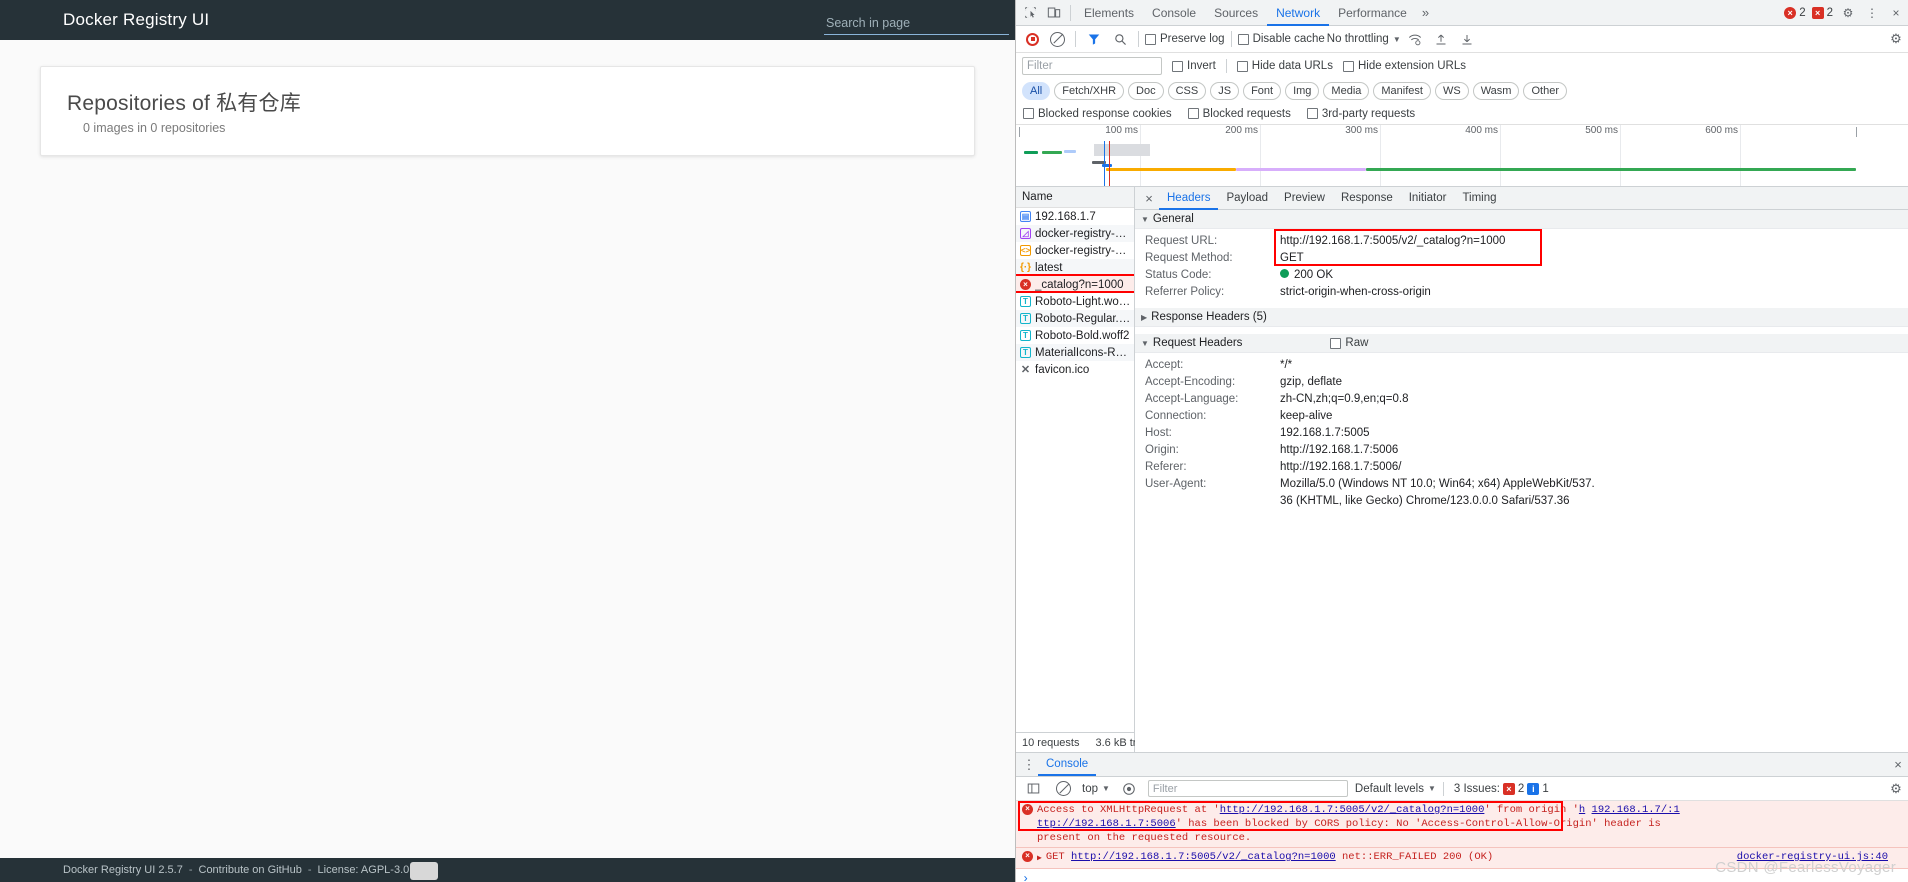 This screenshot has height=882, width=1908. What do you see at coordinates (1404, 66) in the screenshot?
I see `hide-extension-urls-checkbox: Hide extension URLs` at bounding box center [1404, 66].